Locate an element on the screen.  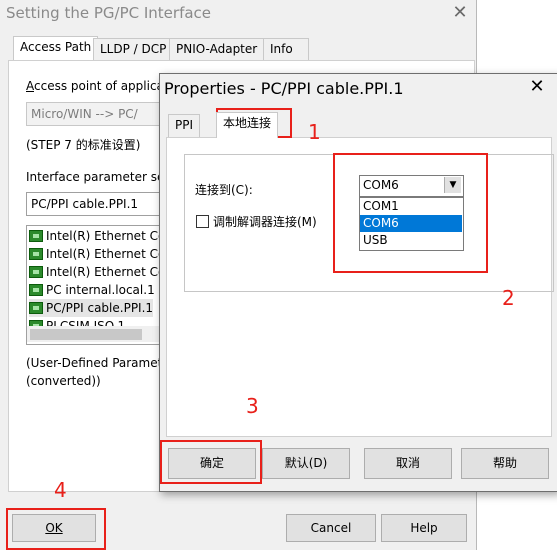
modem-connection-checkbox is located at coordinates (202, 221).